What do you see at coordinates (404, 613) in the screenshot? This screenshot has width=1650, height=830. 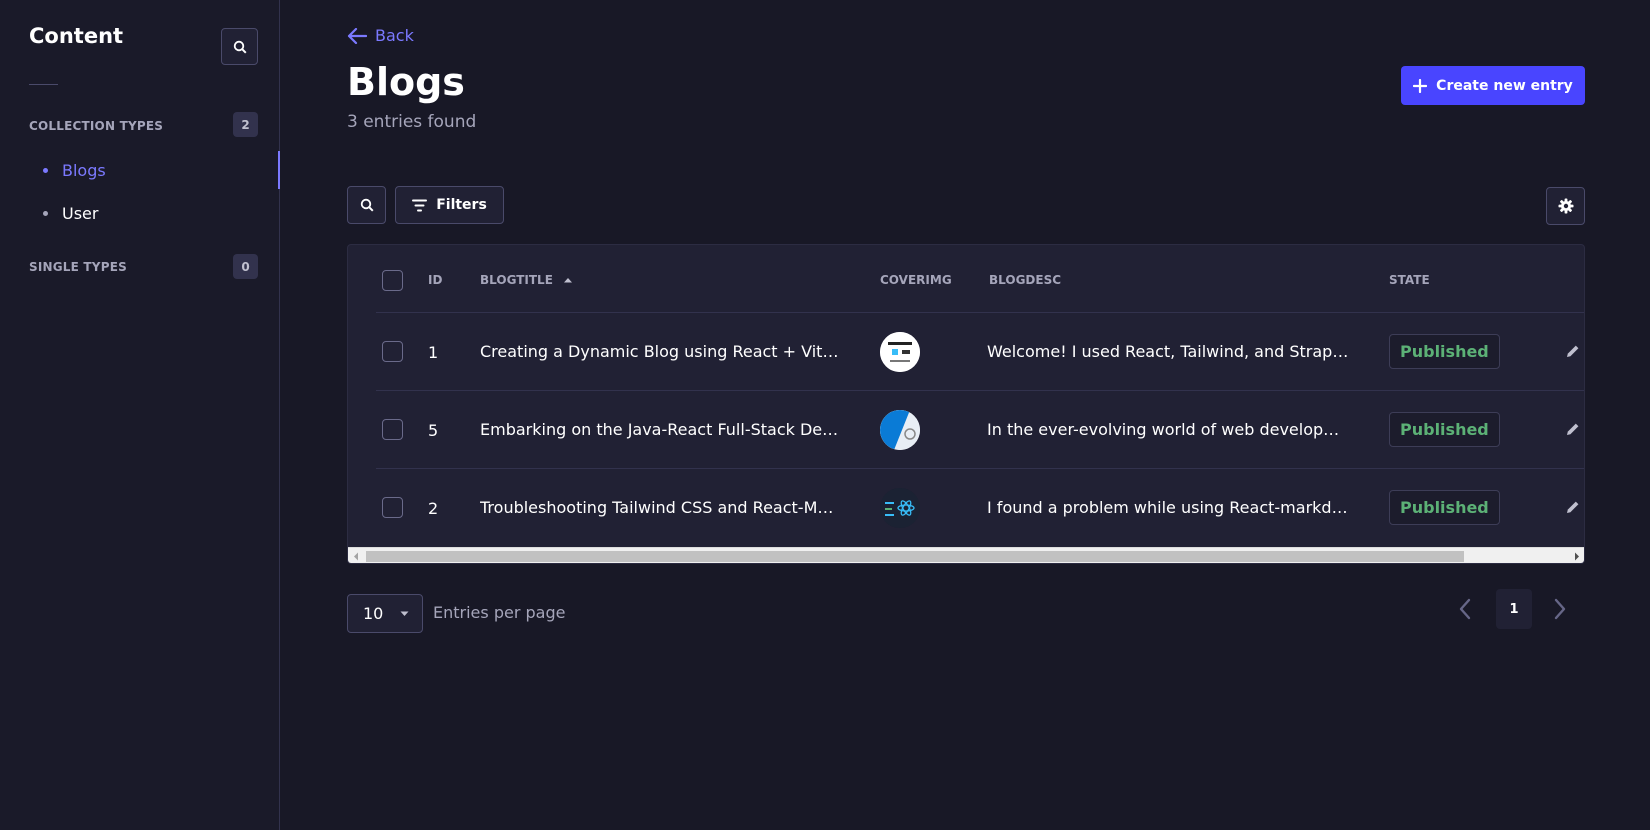 I see `caret-down-icon` at bounding box center [404, 613].